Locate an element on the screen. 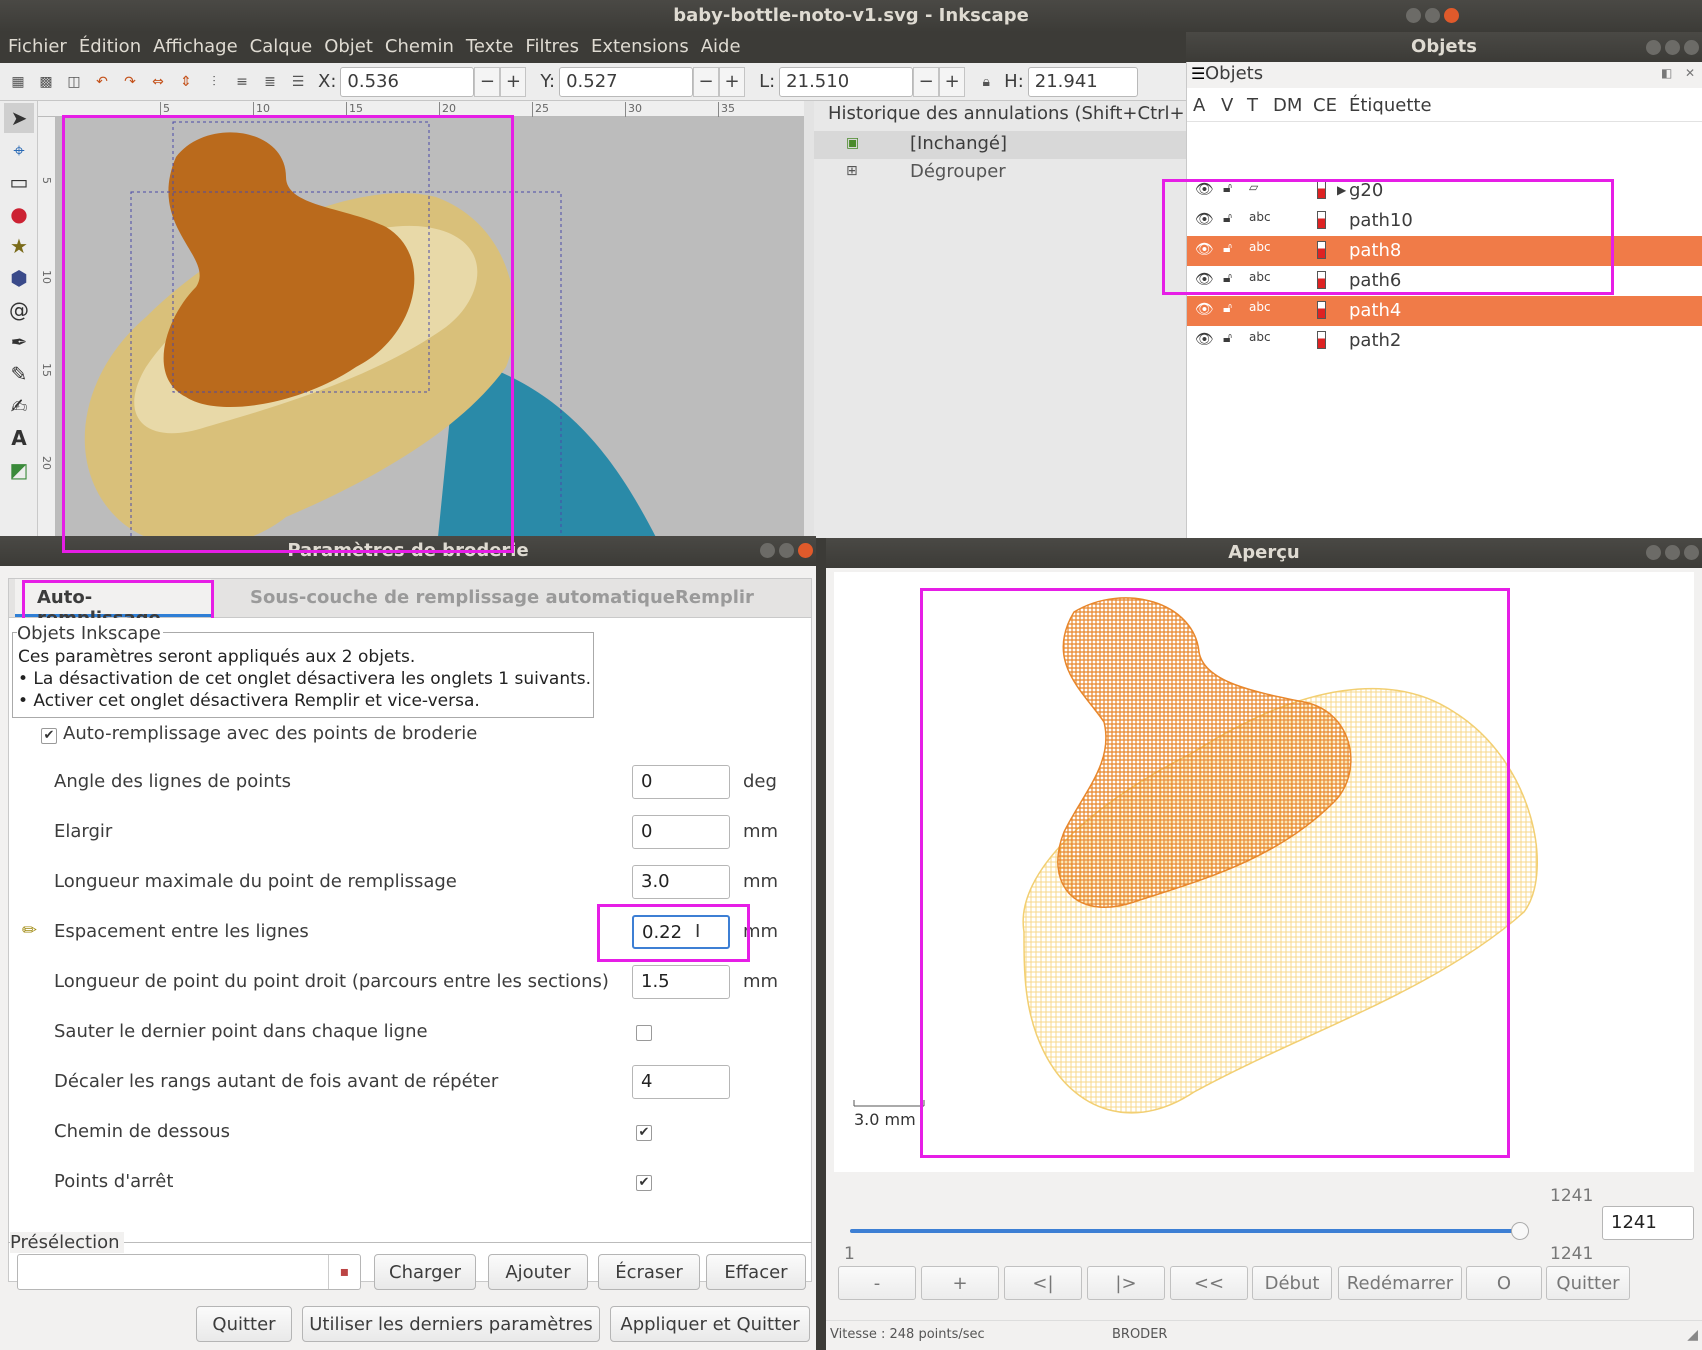 Image resolution: width=1702 pixels, height=1350 pixels. skip-last-checkbox is located at coordinates (644, 1033).